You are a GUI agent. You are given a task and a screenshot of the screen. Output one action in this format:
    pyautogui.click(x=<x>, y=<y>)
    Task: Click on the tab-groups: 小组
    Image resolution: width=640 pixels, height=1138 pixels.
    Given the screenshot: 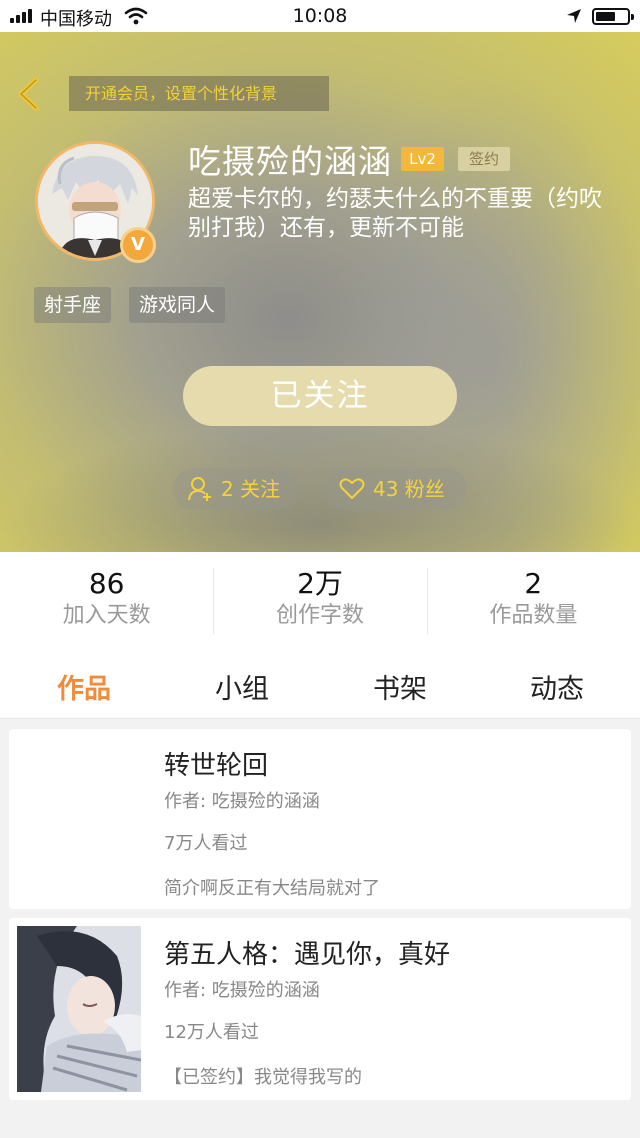 What is the action you would take?
    pyautogui.click(x=242, y=686)
    